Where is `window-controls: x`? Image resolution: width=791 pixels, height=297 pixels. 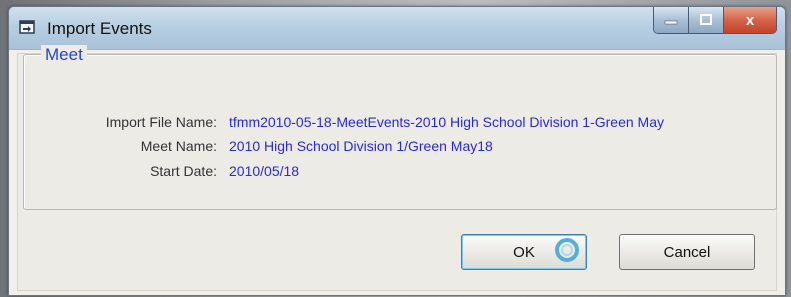 window-controls: x is located at coordinates (715, 20).